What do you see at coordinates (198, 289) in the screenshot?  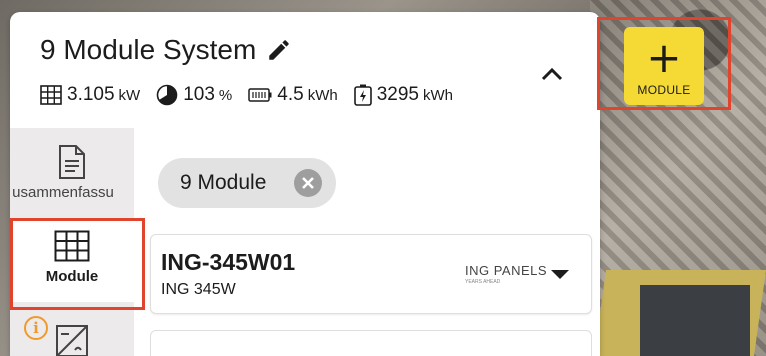 I see `module-model: ING 345W` at bounding box center [198, 289].